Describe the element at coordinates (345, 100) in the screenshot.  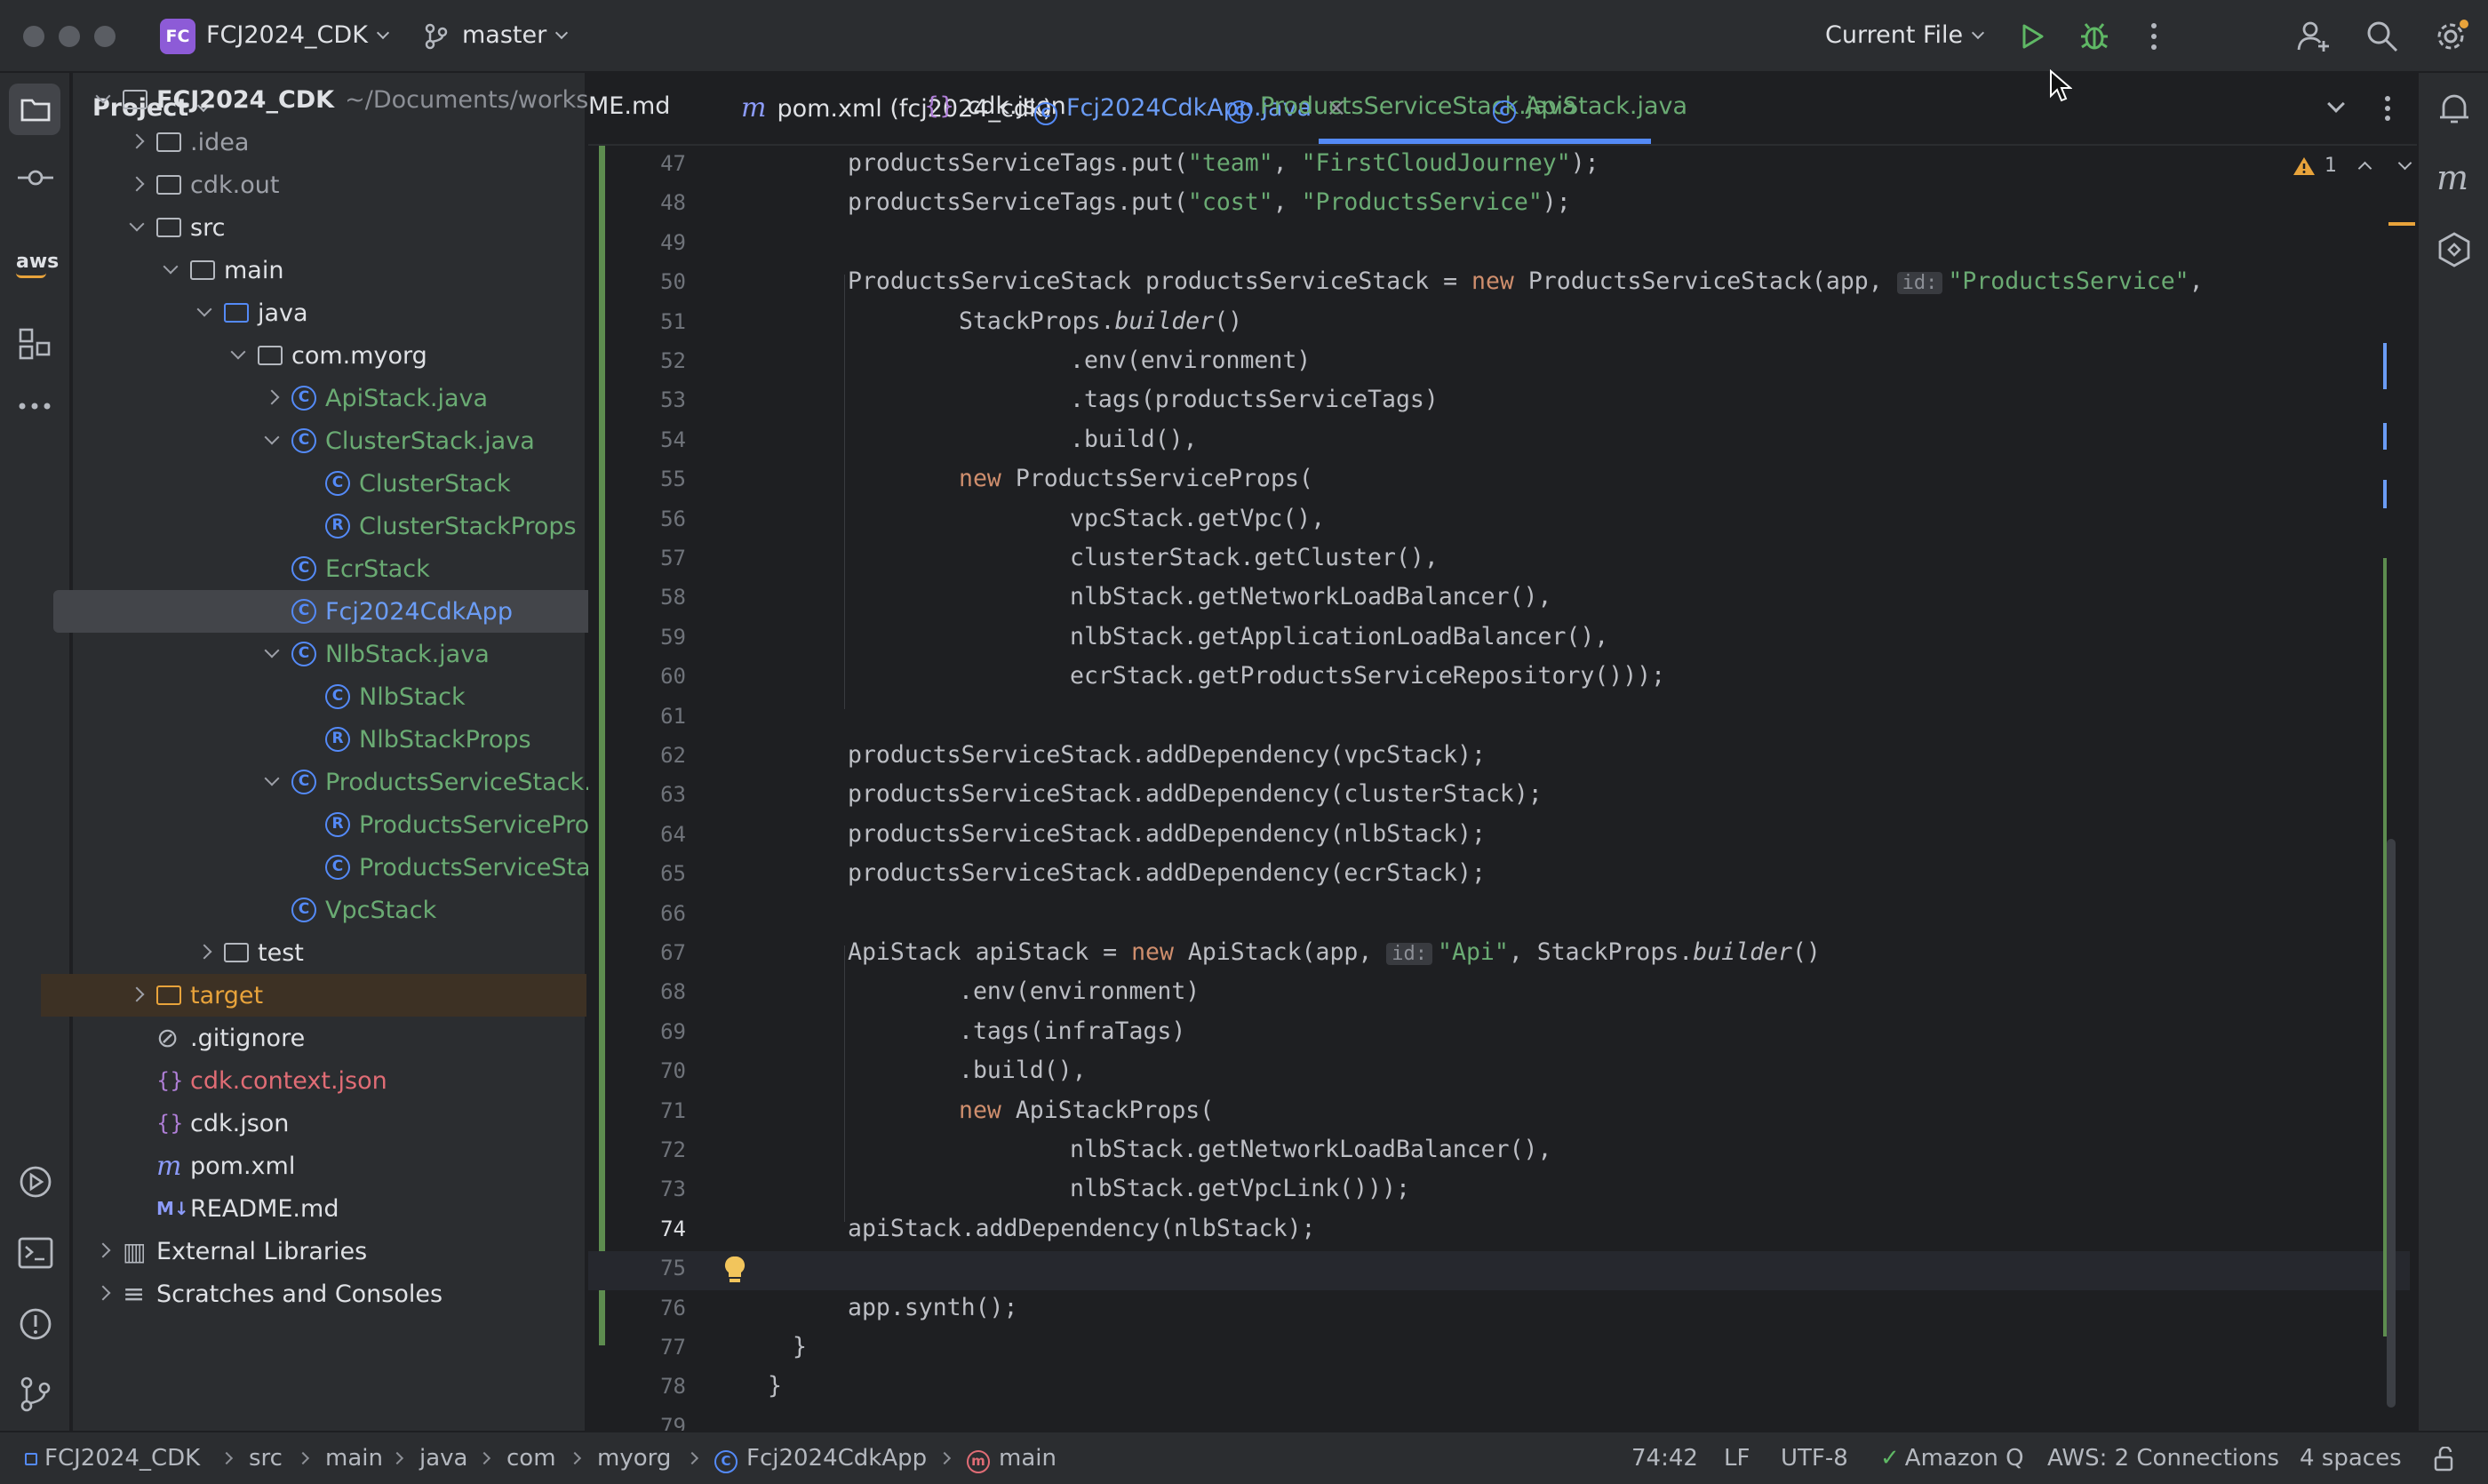
I see `tree-item: FCJ2024_CDK ~/Documents/workshc` at that location.